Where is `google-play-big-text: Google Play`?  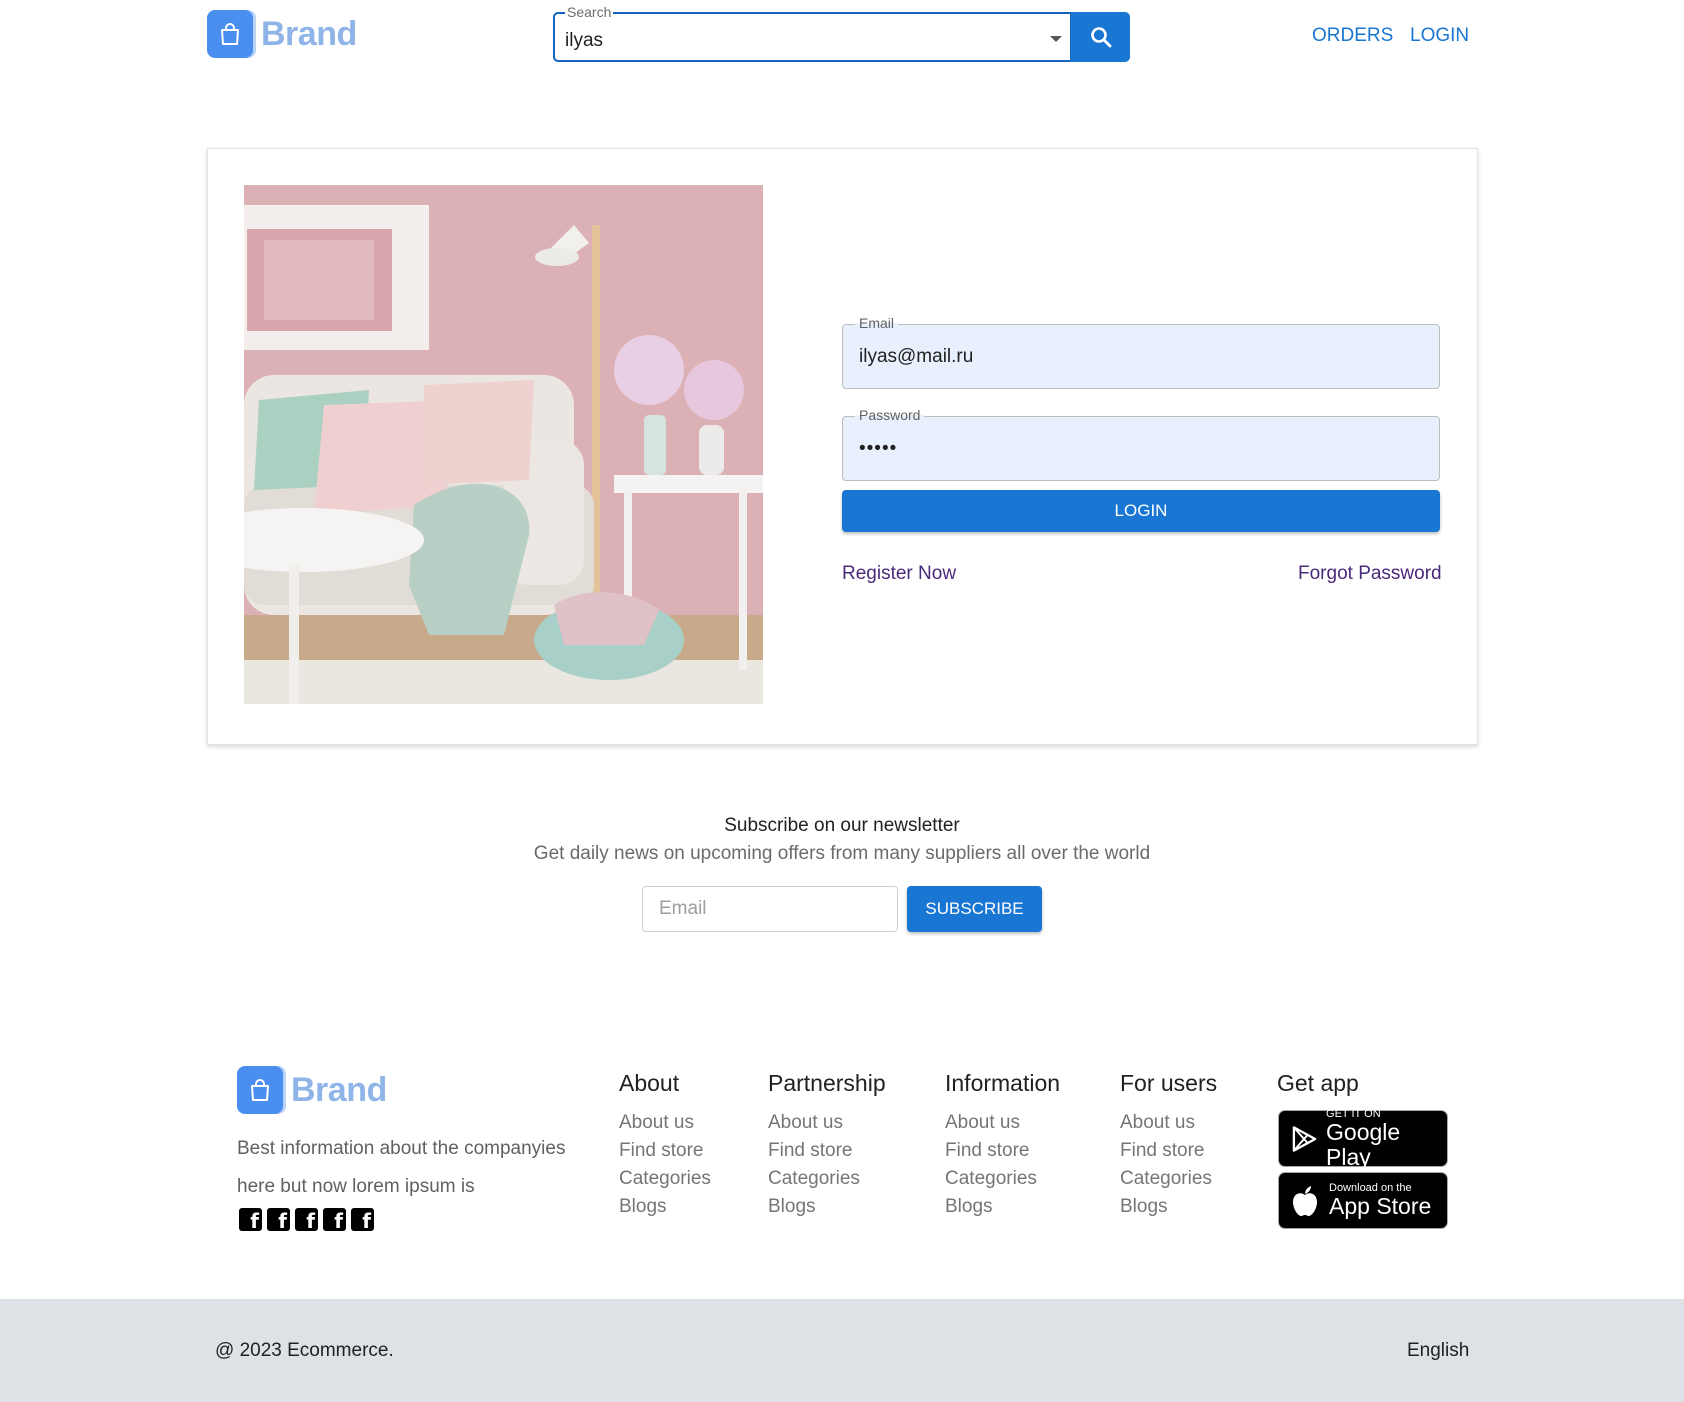 google-play-big-text: Google Play is located at coordinates (1363, 1144).